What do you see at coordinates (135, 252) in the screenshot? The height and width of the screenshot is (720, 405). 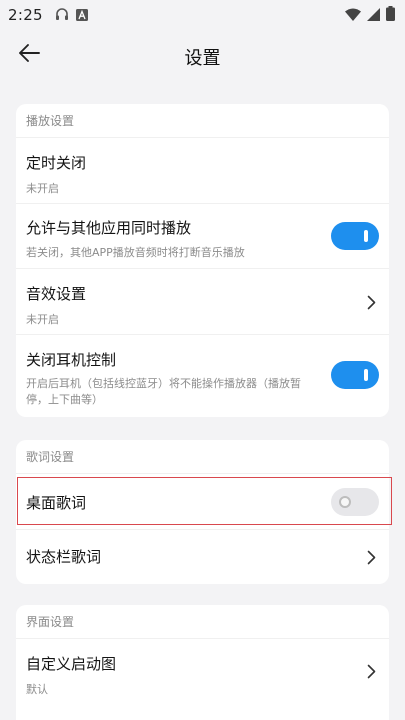 I see `mix-playback-desc: 若关闭，其他APP播放音频时将打断音乐播放` at bounding box center [135, 252].